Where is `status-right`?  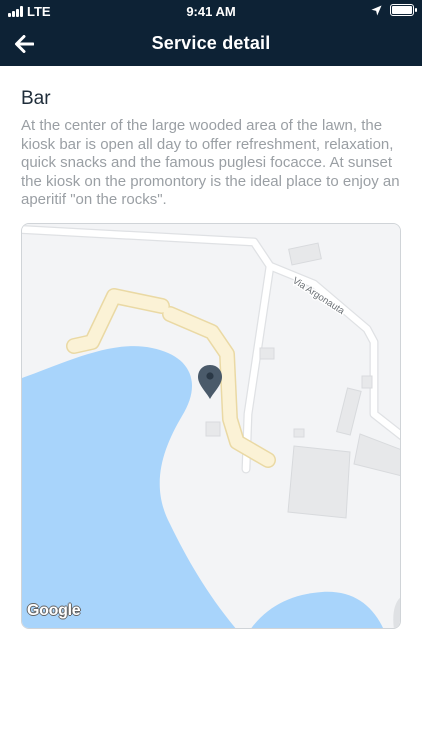 status-right is located at coordinates (394, 10).